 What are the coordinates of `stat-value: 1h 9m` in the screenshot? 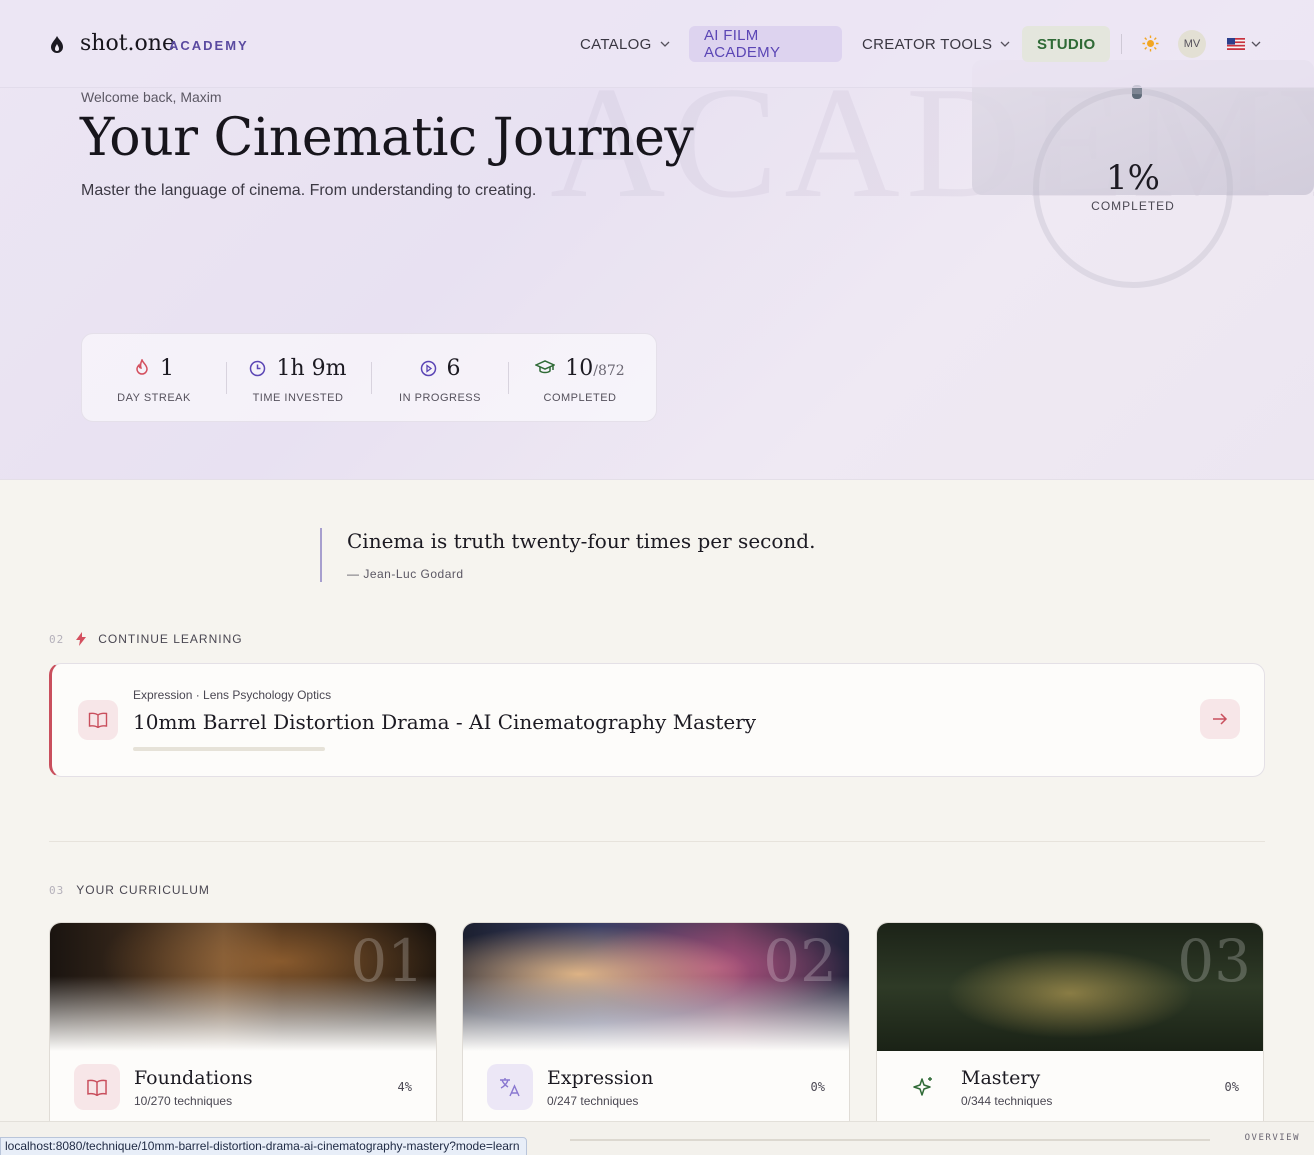 It's located at (311, 368).